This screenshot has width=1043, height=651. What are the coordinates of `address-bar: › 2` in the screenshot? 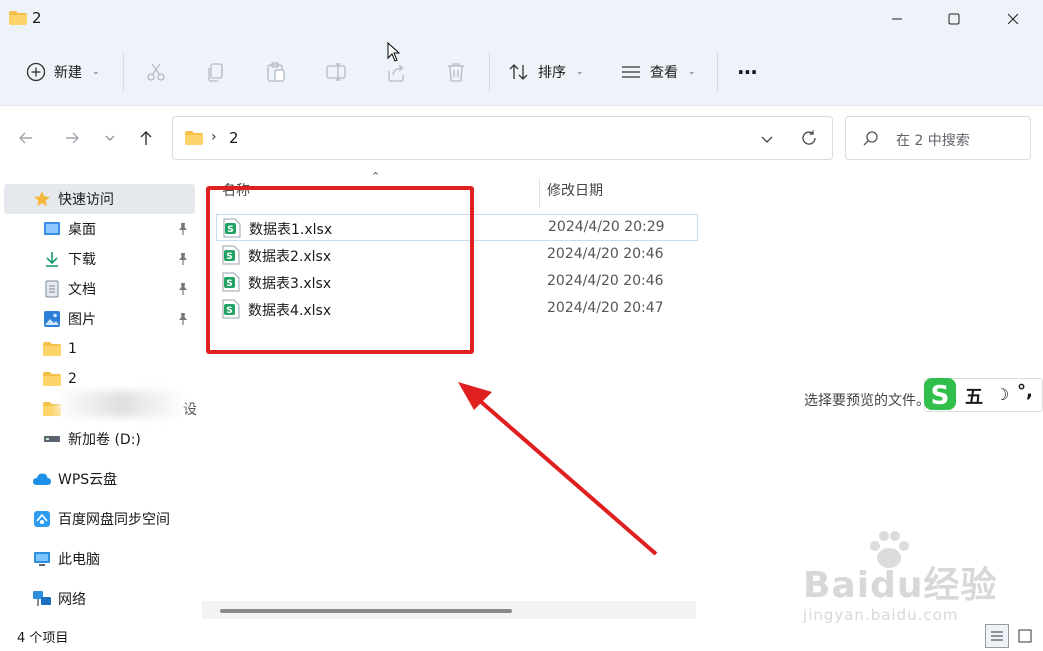 It's located at (502, 138).